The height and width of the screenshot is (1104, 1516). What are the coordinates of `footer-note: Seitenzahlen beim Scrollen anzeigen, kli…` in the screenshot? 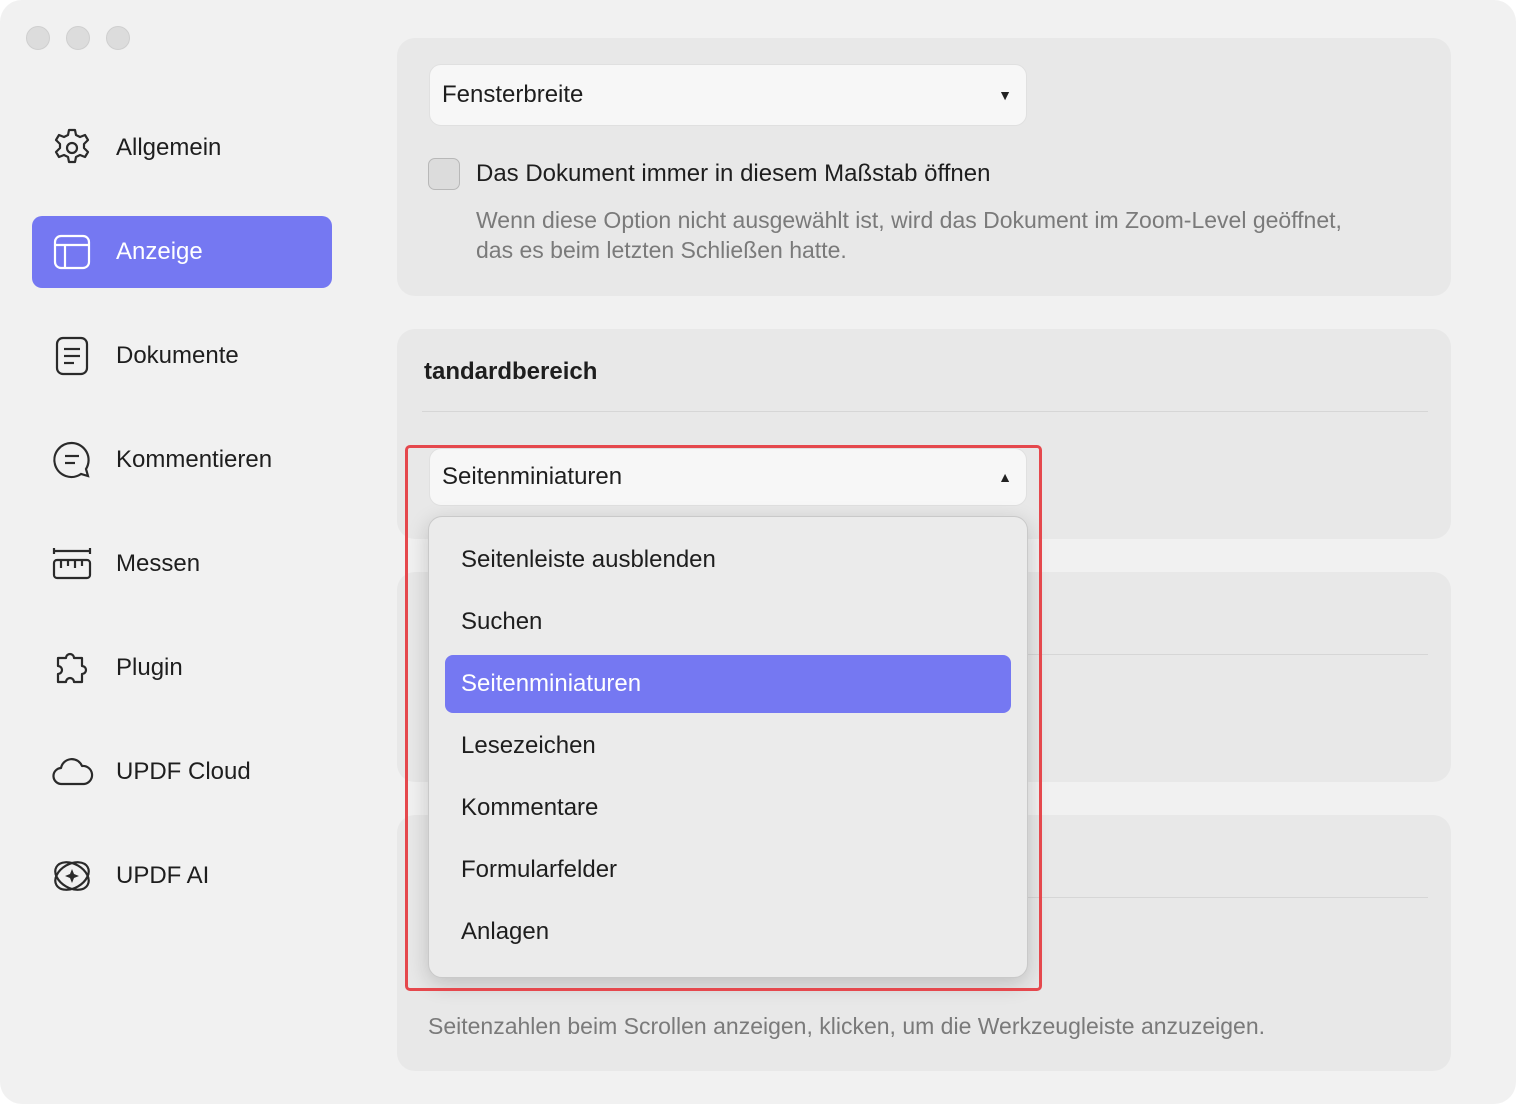 It's located at (846, 1026).